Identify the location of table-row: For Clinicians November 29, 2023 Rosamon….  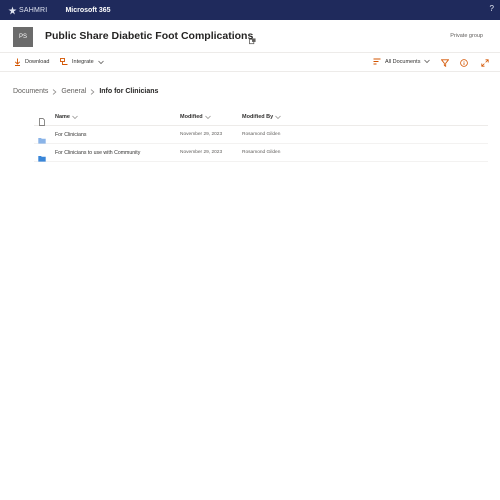
(261, 135).